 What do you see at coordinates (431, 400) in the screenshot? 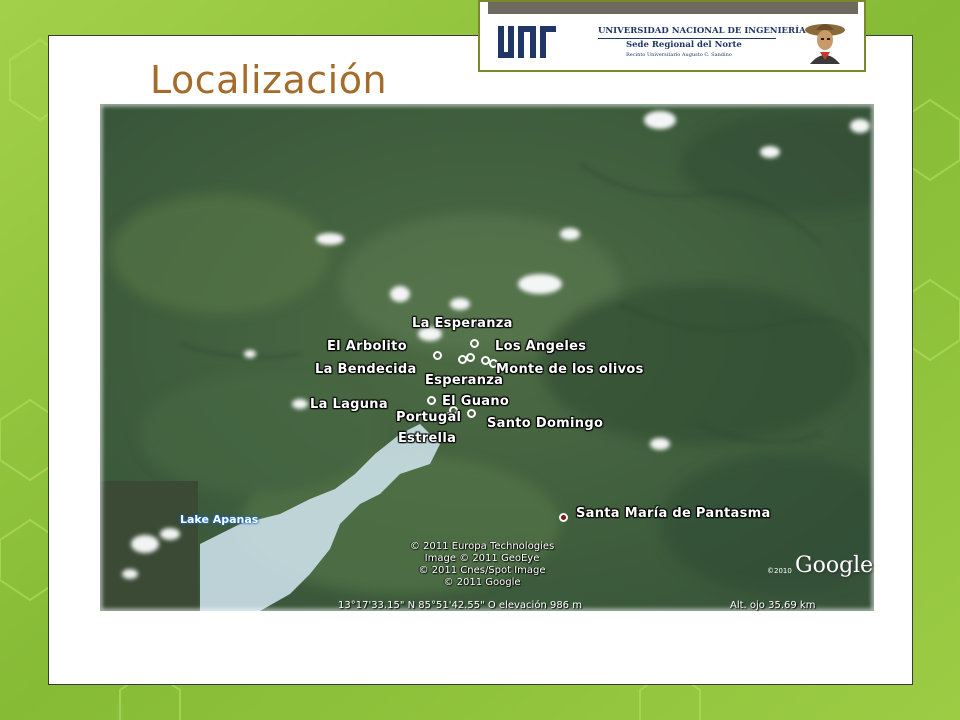
I see `pin-la-laguna` at bounding box center [431, 400].